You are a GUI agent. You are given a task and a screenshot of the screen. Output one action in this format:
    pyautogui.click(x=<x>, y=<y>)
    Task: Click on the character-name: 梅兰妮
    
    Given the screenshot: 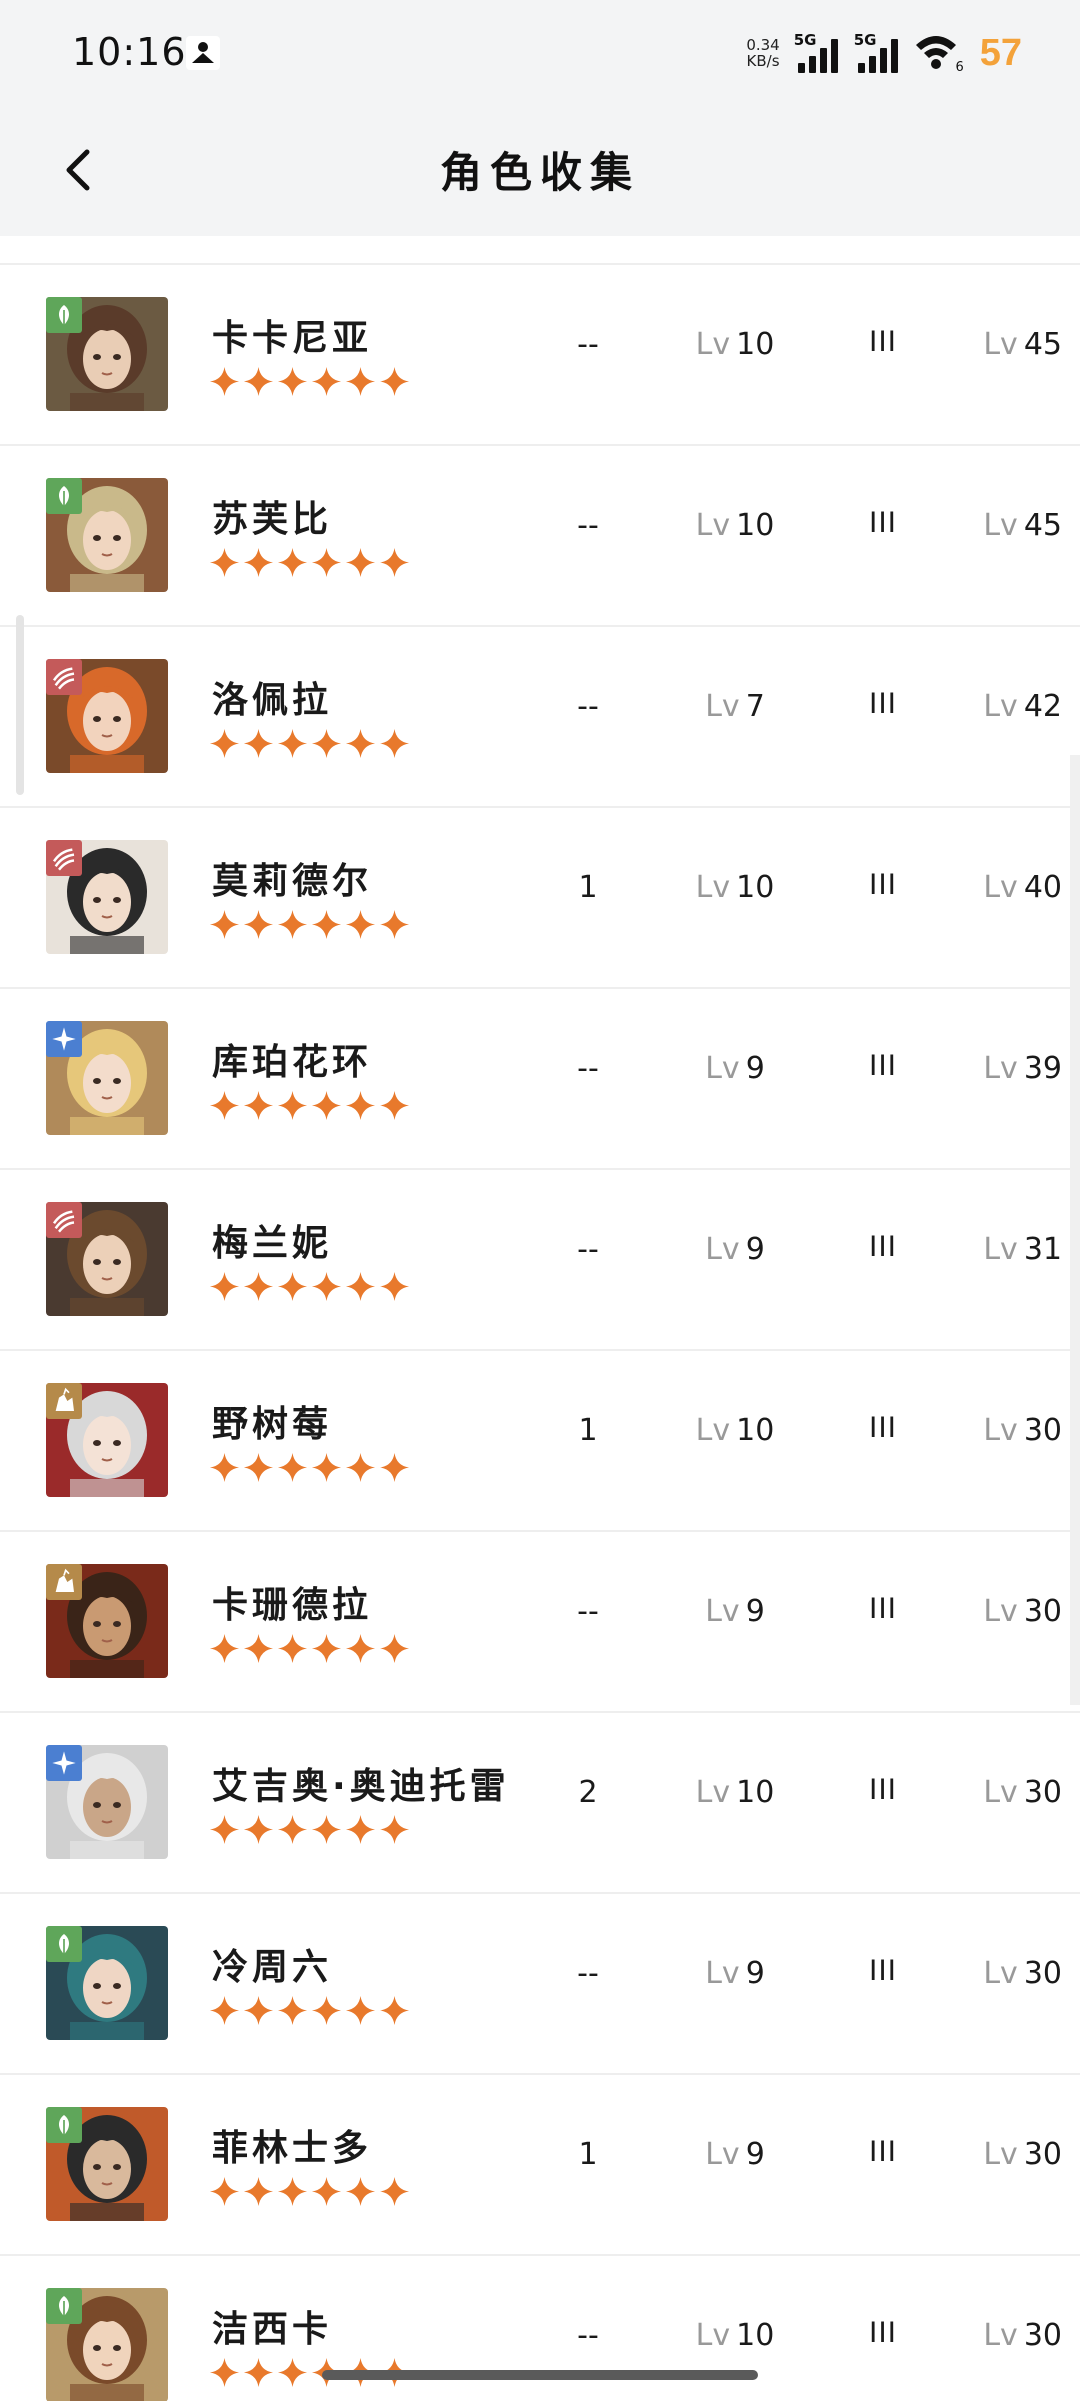 What is the action you would take?
    pyautogui.click(x=272, y=1243)
    